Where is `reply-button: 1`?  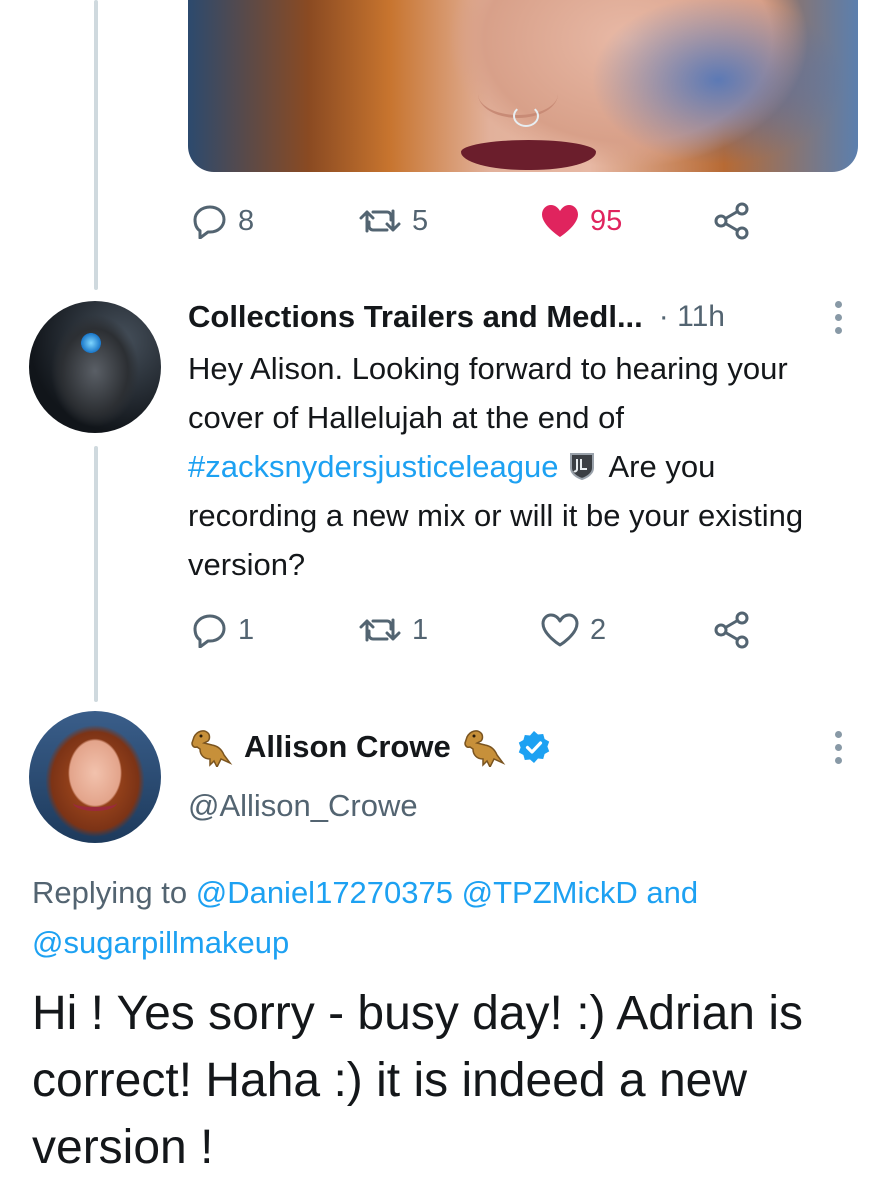
reply-button: 1 is located at coordinates (223, 630).